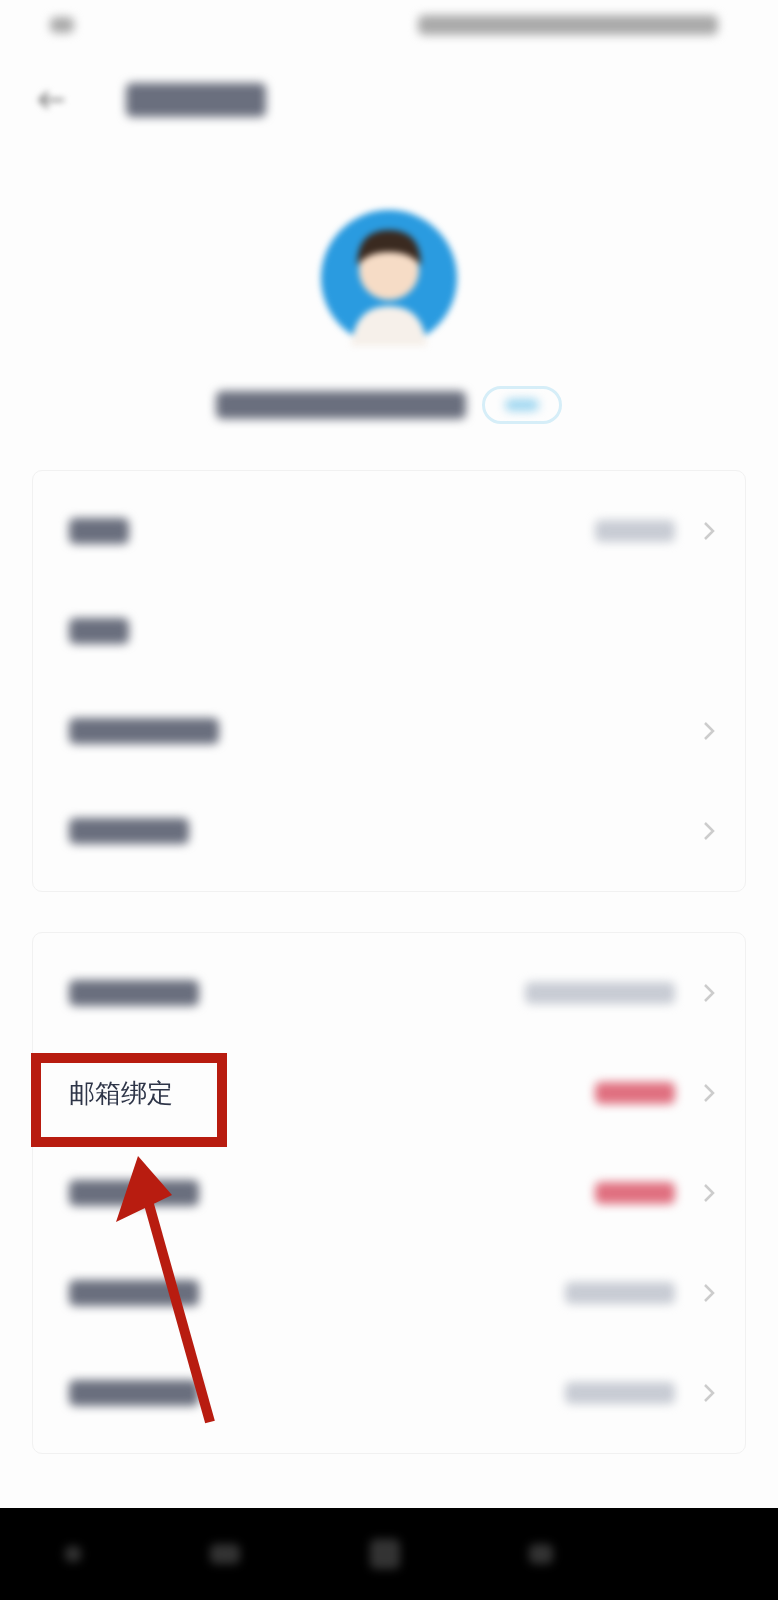 This screenshot has width=778, height=1600. What do you see at coordinates (62, 25) in the screenshot?
I see `notification-icon` at bounding box center [62, 25].